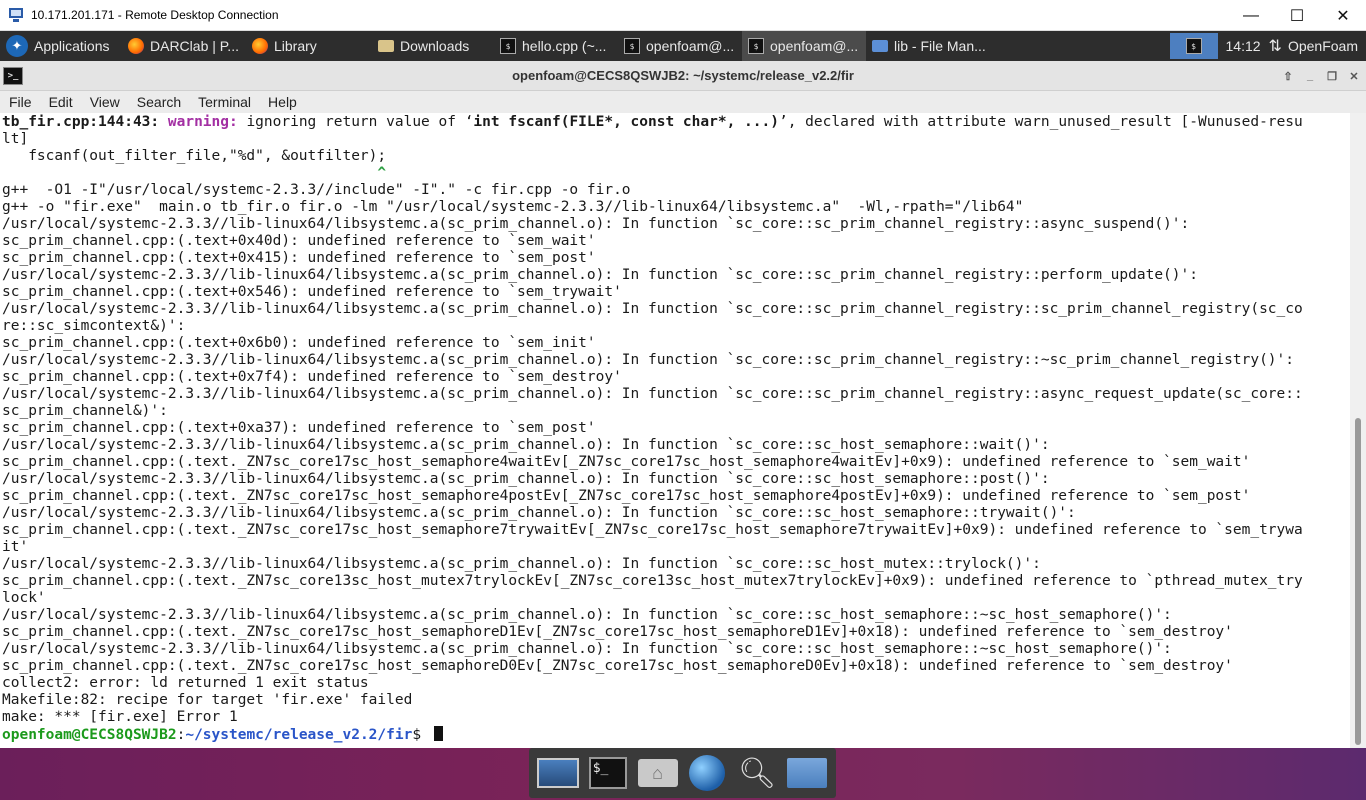 The height and width of the screenshot is (800, 1366). I want to click on dock: $_ ⌂ 🔍︎, so click(682, 773).